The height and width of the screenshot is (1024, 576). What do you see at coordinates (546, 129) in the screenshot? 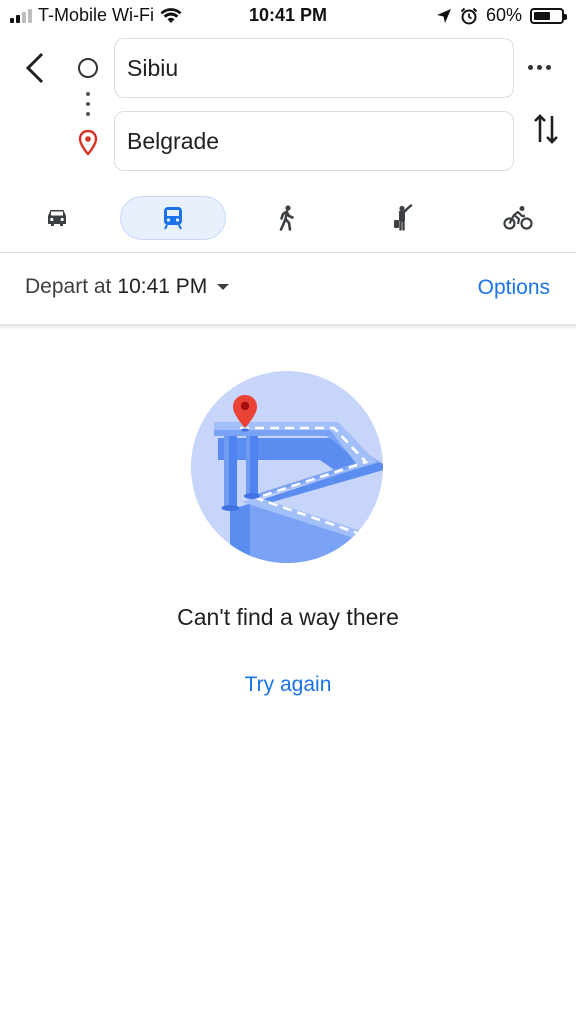
I see `swap-directions-icon` at bounding box center [546, 129].